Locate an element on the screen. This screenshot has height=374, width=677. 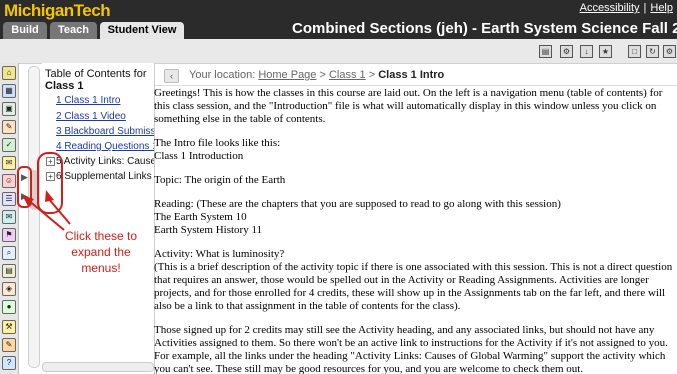
annotation-arrows is located at coordinates (46, 210).